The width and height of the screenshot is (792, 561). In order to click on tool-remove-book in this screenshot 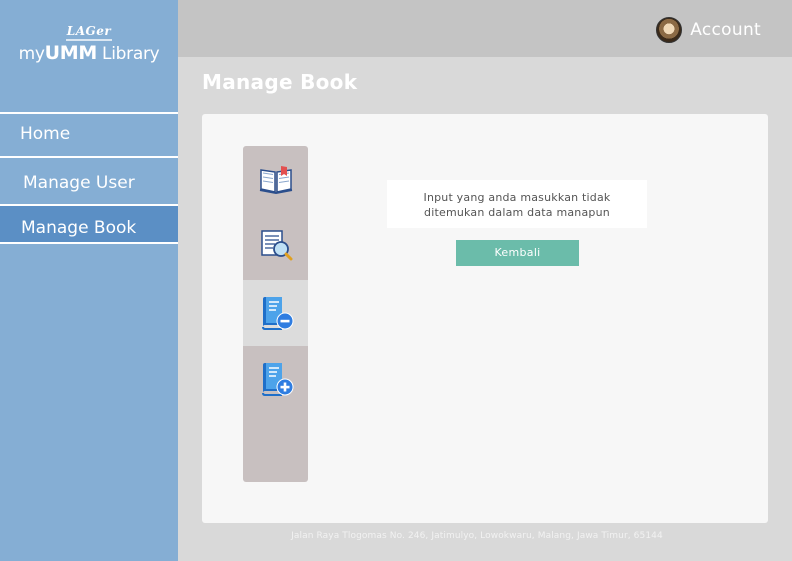, I will do `click(275, 313)`.